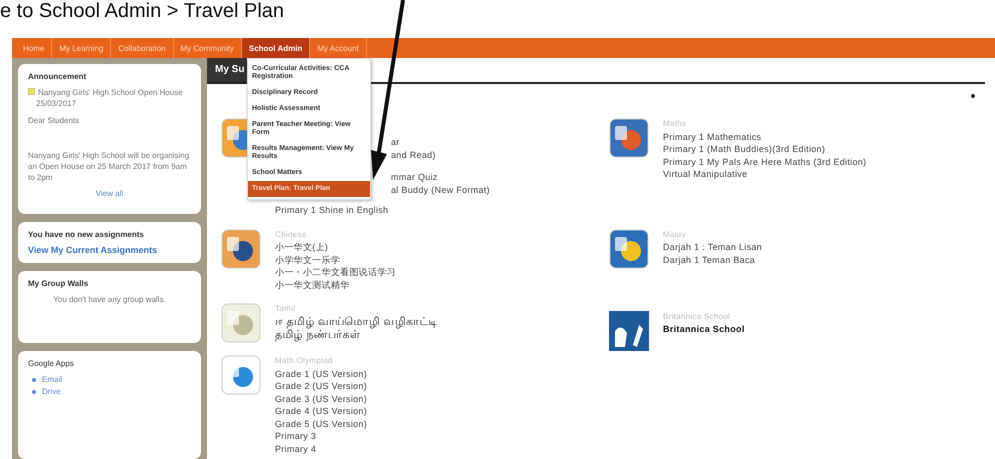 This screenshot has width=995, height=459. What do you see at coordinates (321, 411) in the screenshot?
I see `resource-link: Grade 4 (US Version)` at bounding box center [321, 411].